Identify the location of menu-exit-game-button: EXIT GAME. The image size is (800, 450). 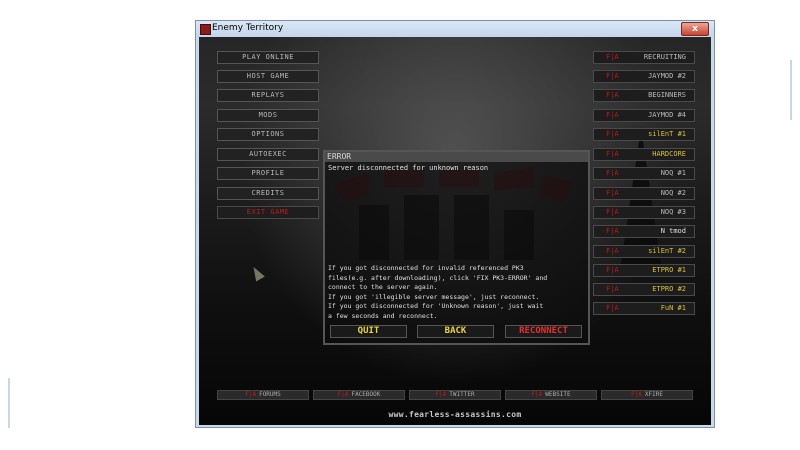
(268, 212).